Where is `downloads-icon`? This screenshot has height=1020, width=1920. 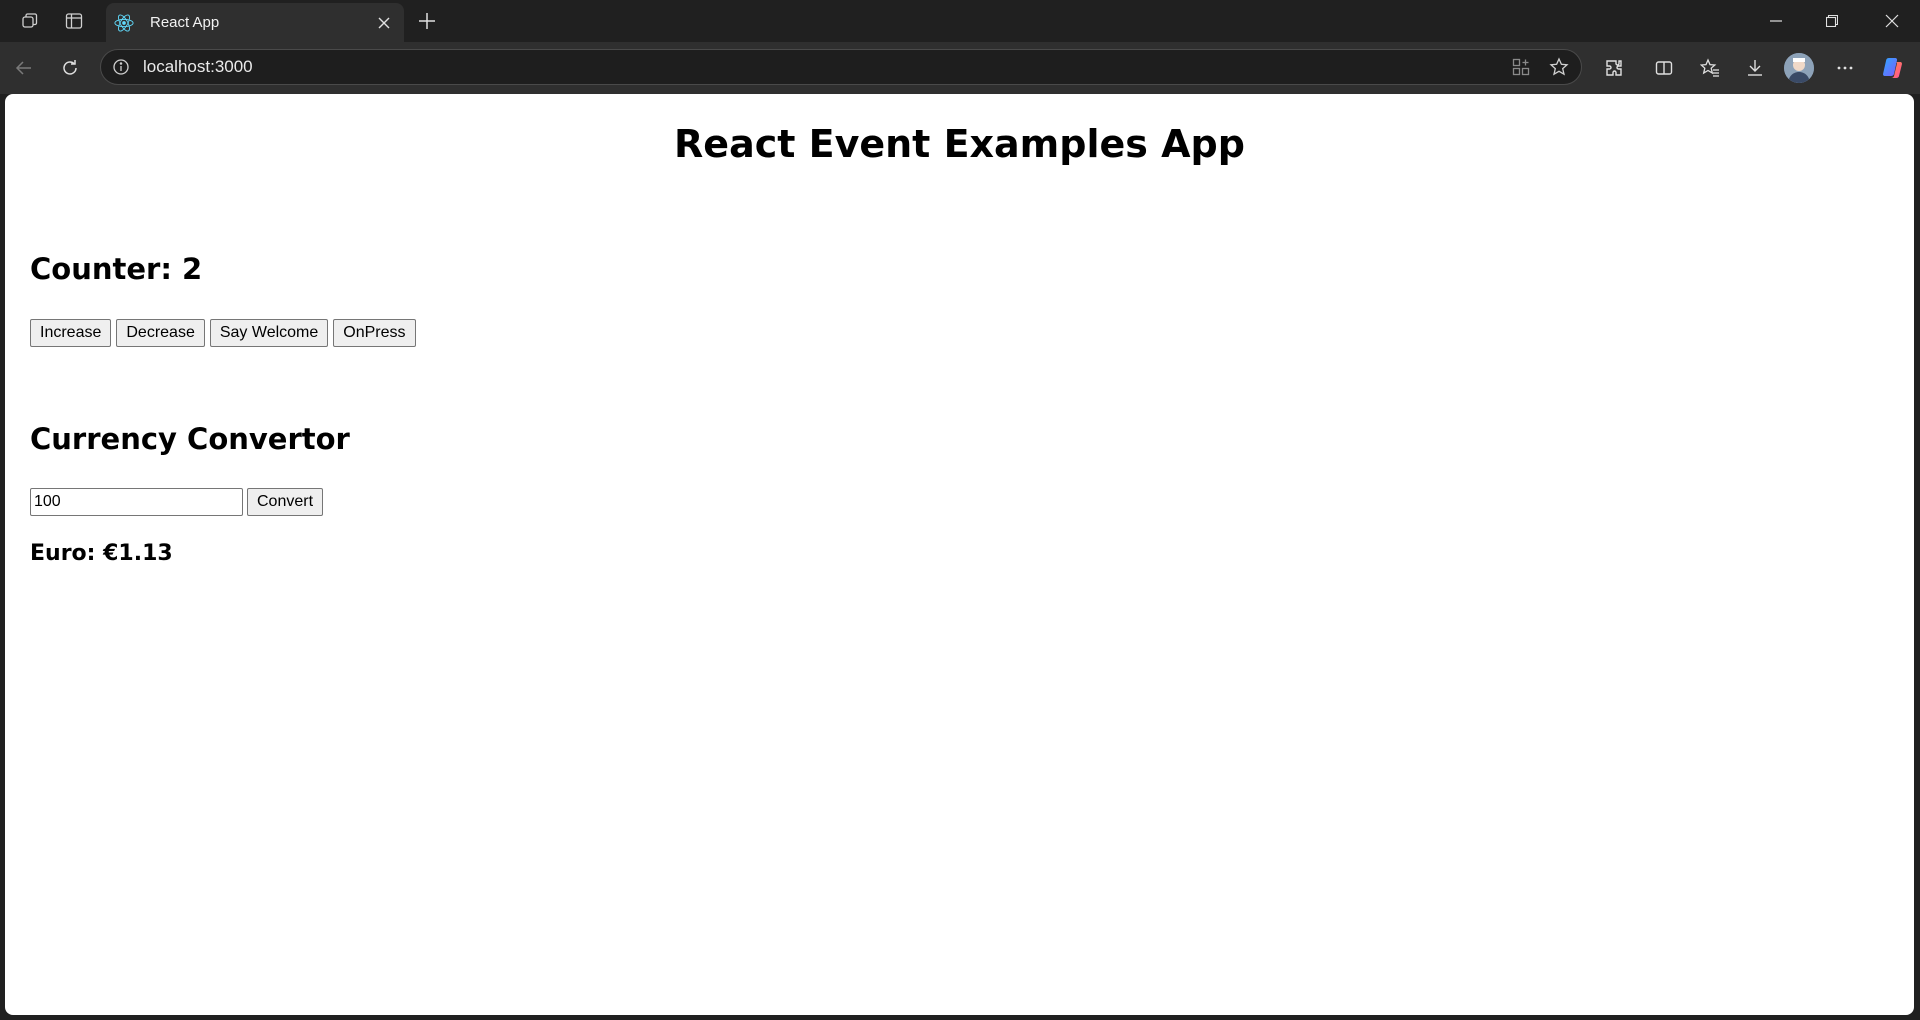 downloads-icon is located at coordinates (1755, 68).